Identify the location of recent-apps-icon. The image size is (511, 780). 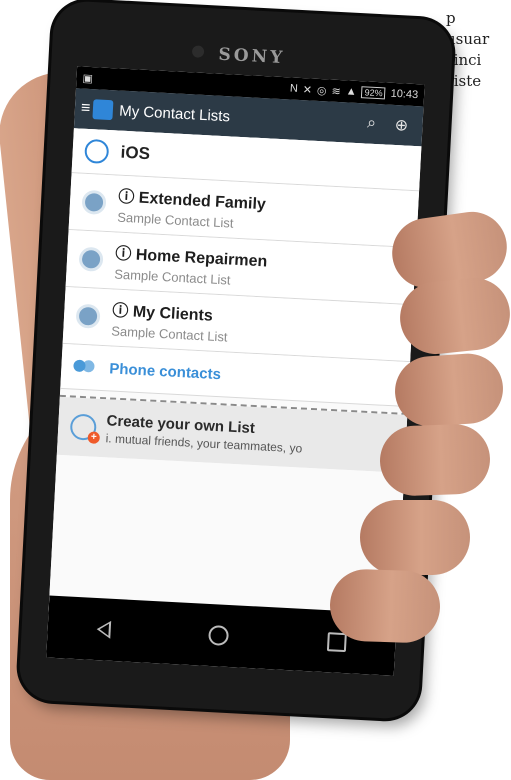
(336, 641).